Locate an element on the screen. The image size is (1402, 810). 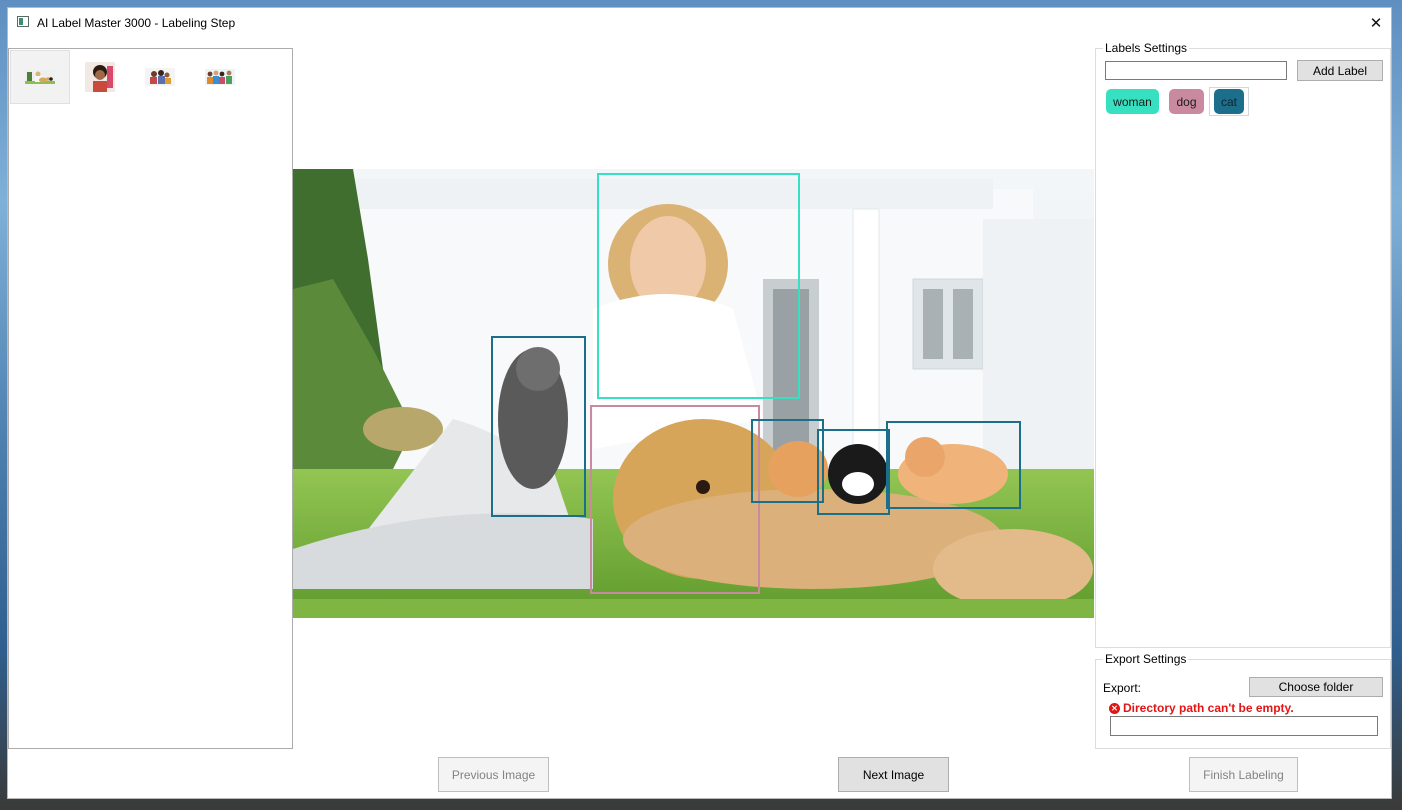
bounding-box-woman is located at coordinates (698, 286).